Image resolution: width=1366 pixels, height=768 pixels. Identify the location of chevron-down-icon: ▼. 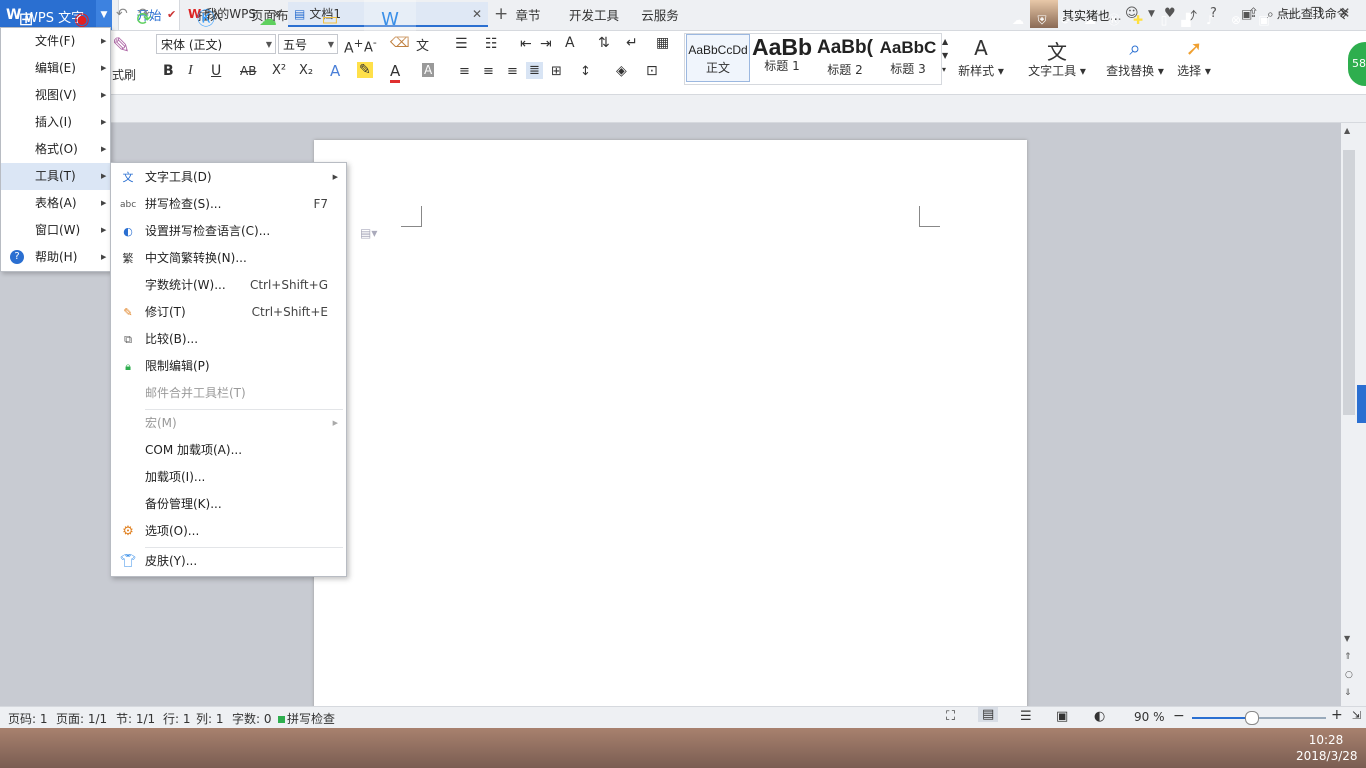
(1151, 14).